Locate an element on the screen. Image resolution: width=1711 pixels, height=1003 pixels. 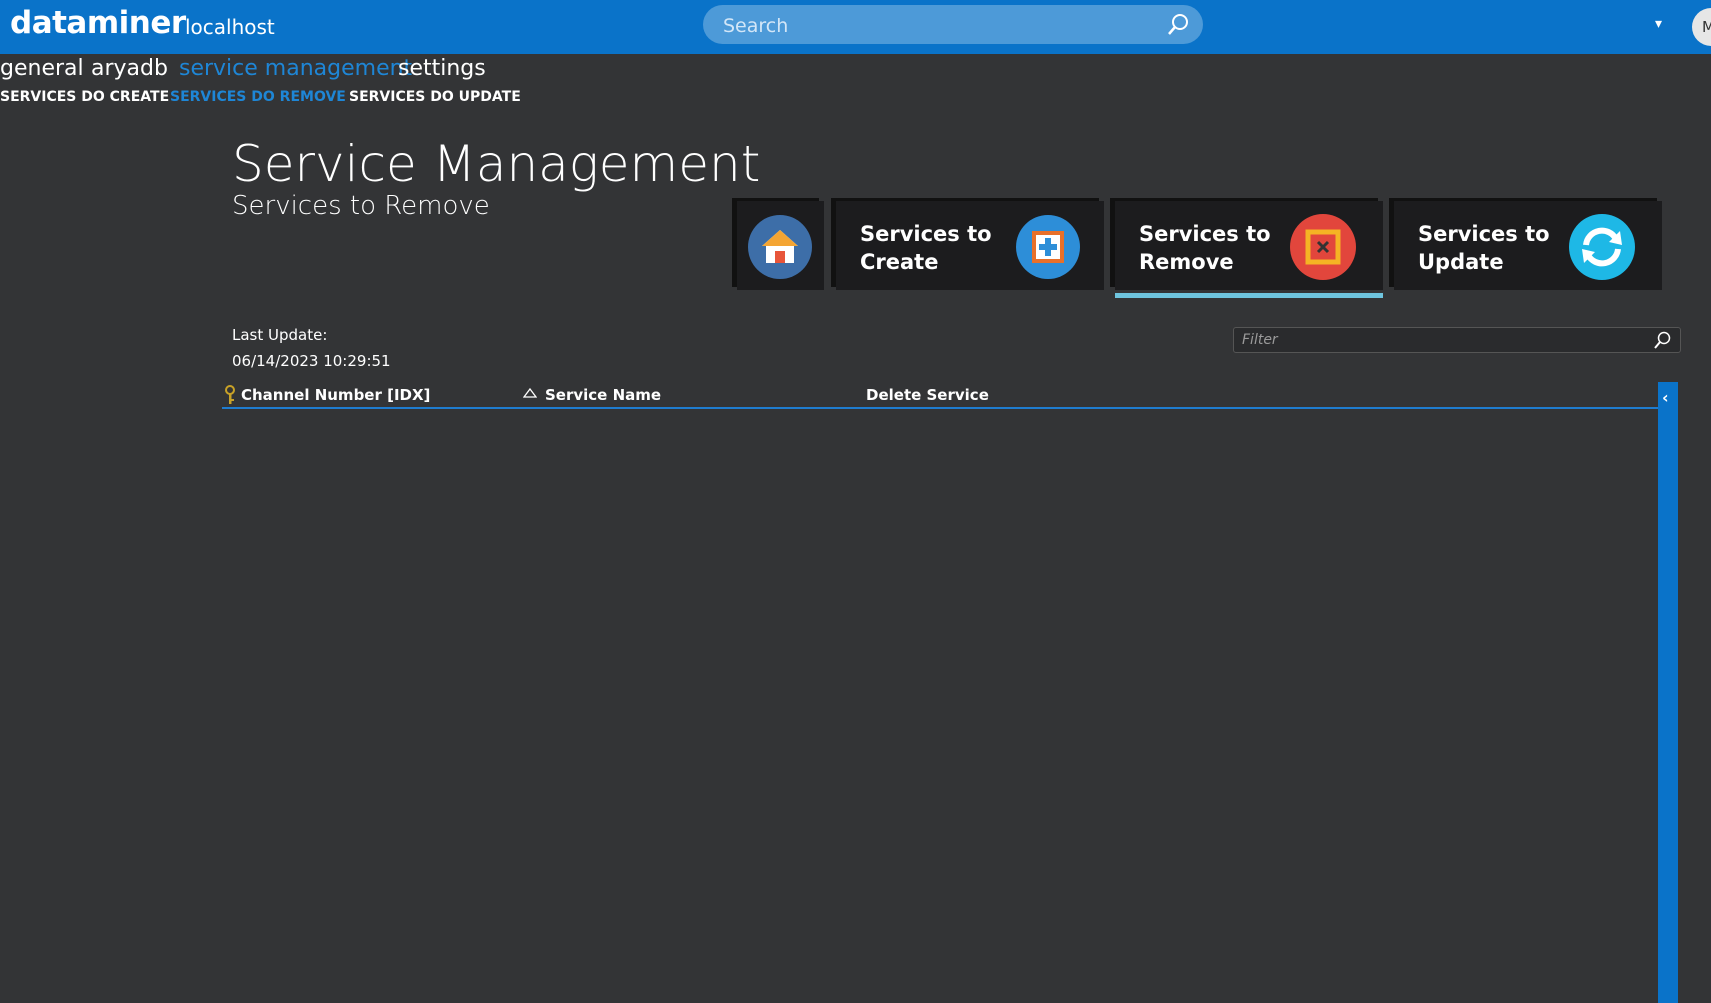
filter-input: Filter is located at coordinates (1260, 340).